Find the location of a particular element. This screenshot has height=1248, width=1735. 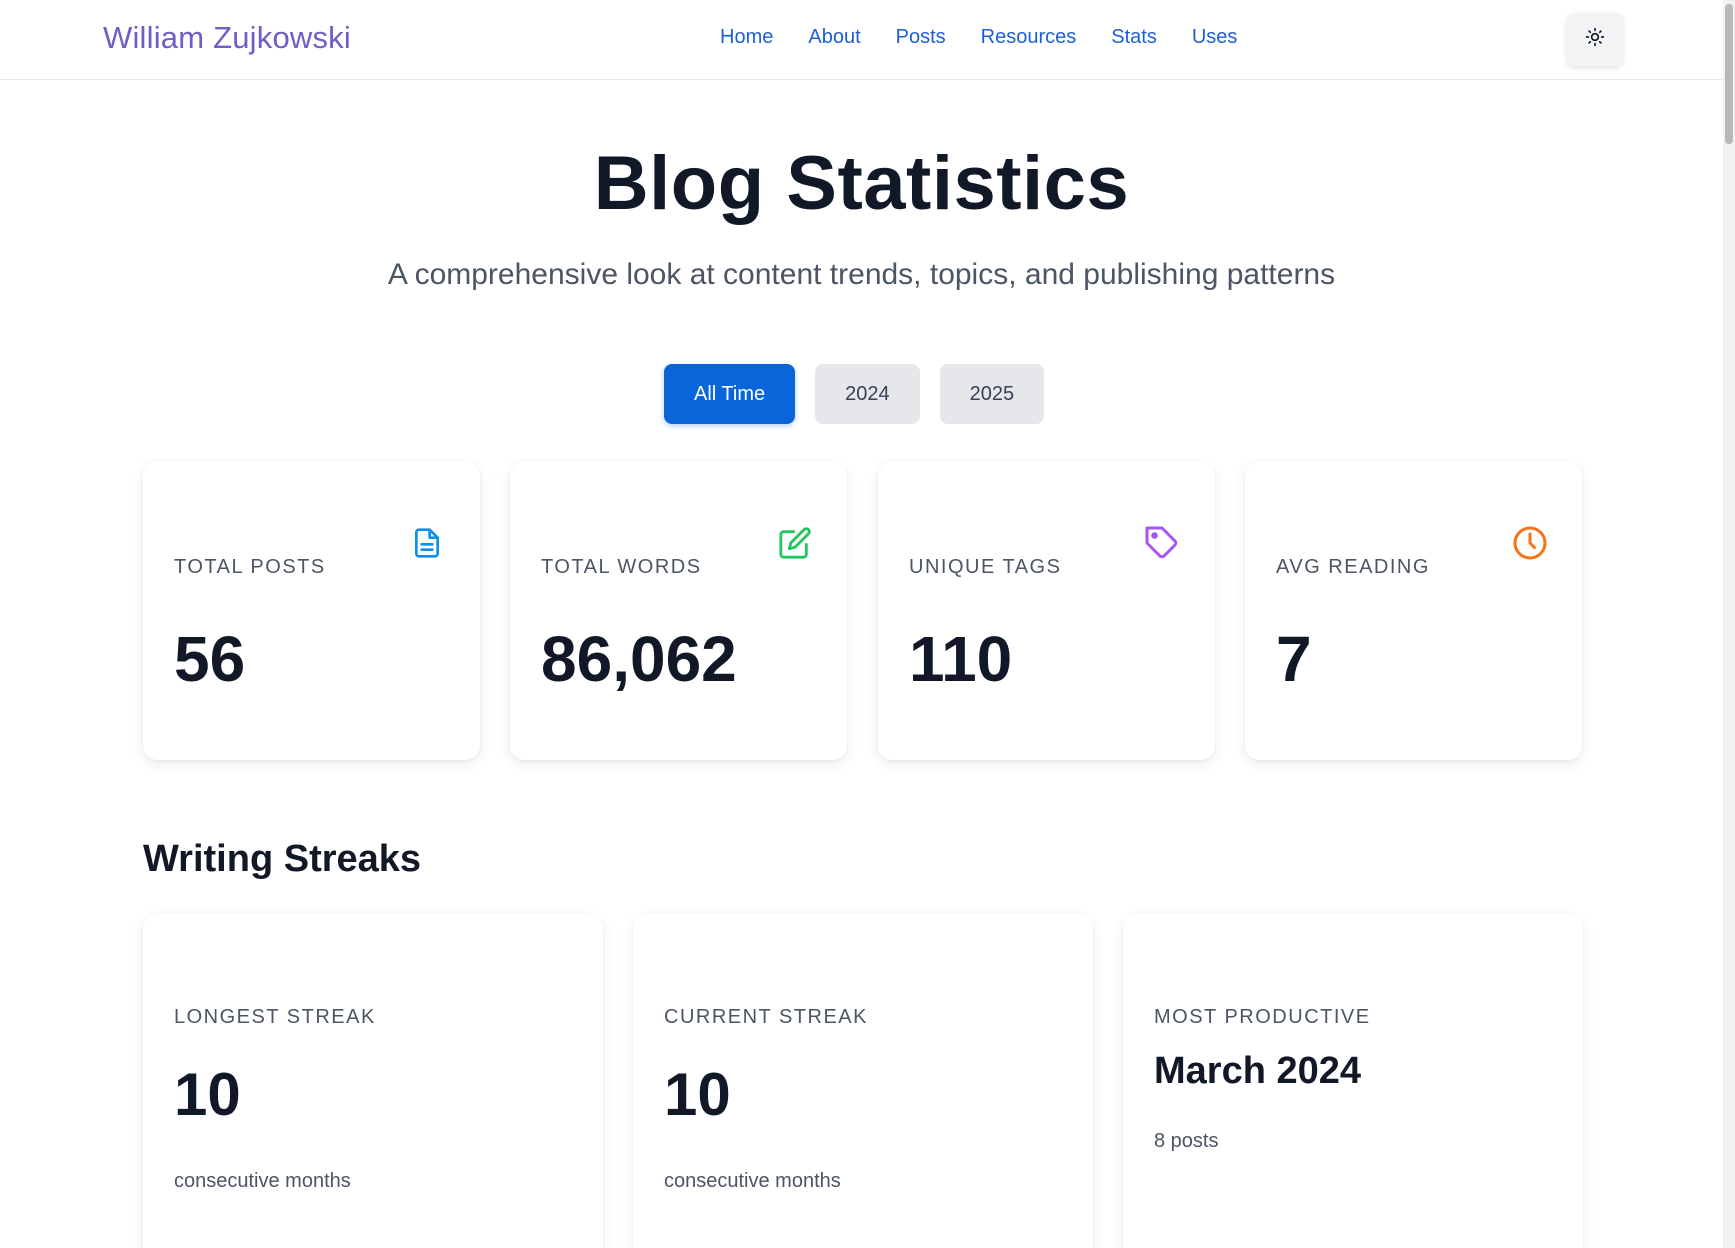

nav-link-home: Home is located at coordinates (746, 37).